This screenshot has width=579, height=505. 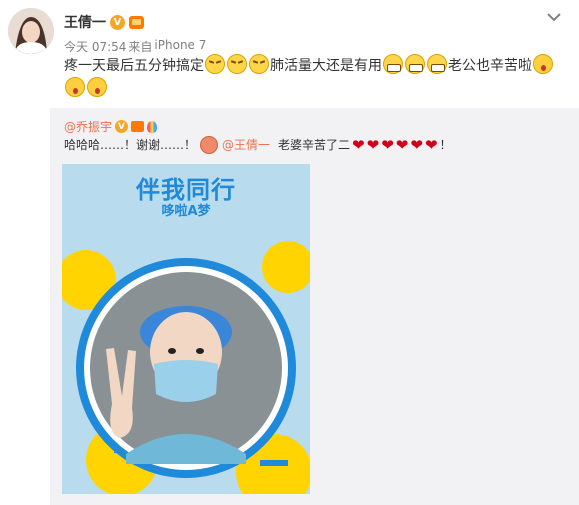 I want to click on repost-text-end: ！, so click(x=445, y=145).